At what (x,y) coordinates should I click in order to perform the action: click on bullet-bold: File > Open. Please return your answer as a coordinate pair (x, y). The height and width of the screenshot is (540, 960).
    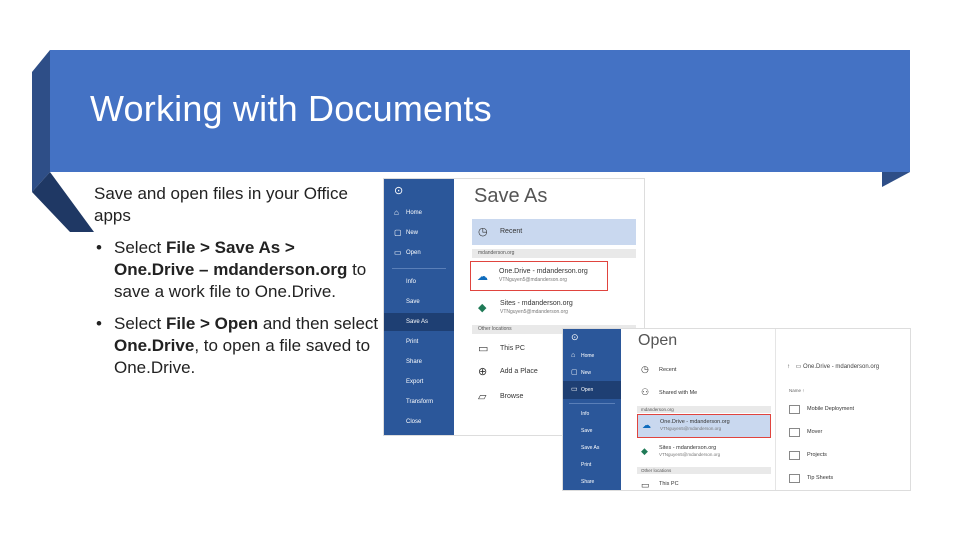
    Looking at the image, I should click on (212, 323).